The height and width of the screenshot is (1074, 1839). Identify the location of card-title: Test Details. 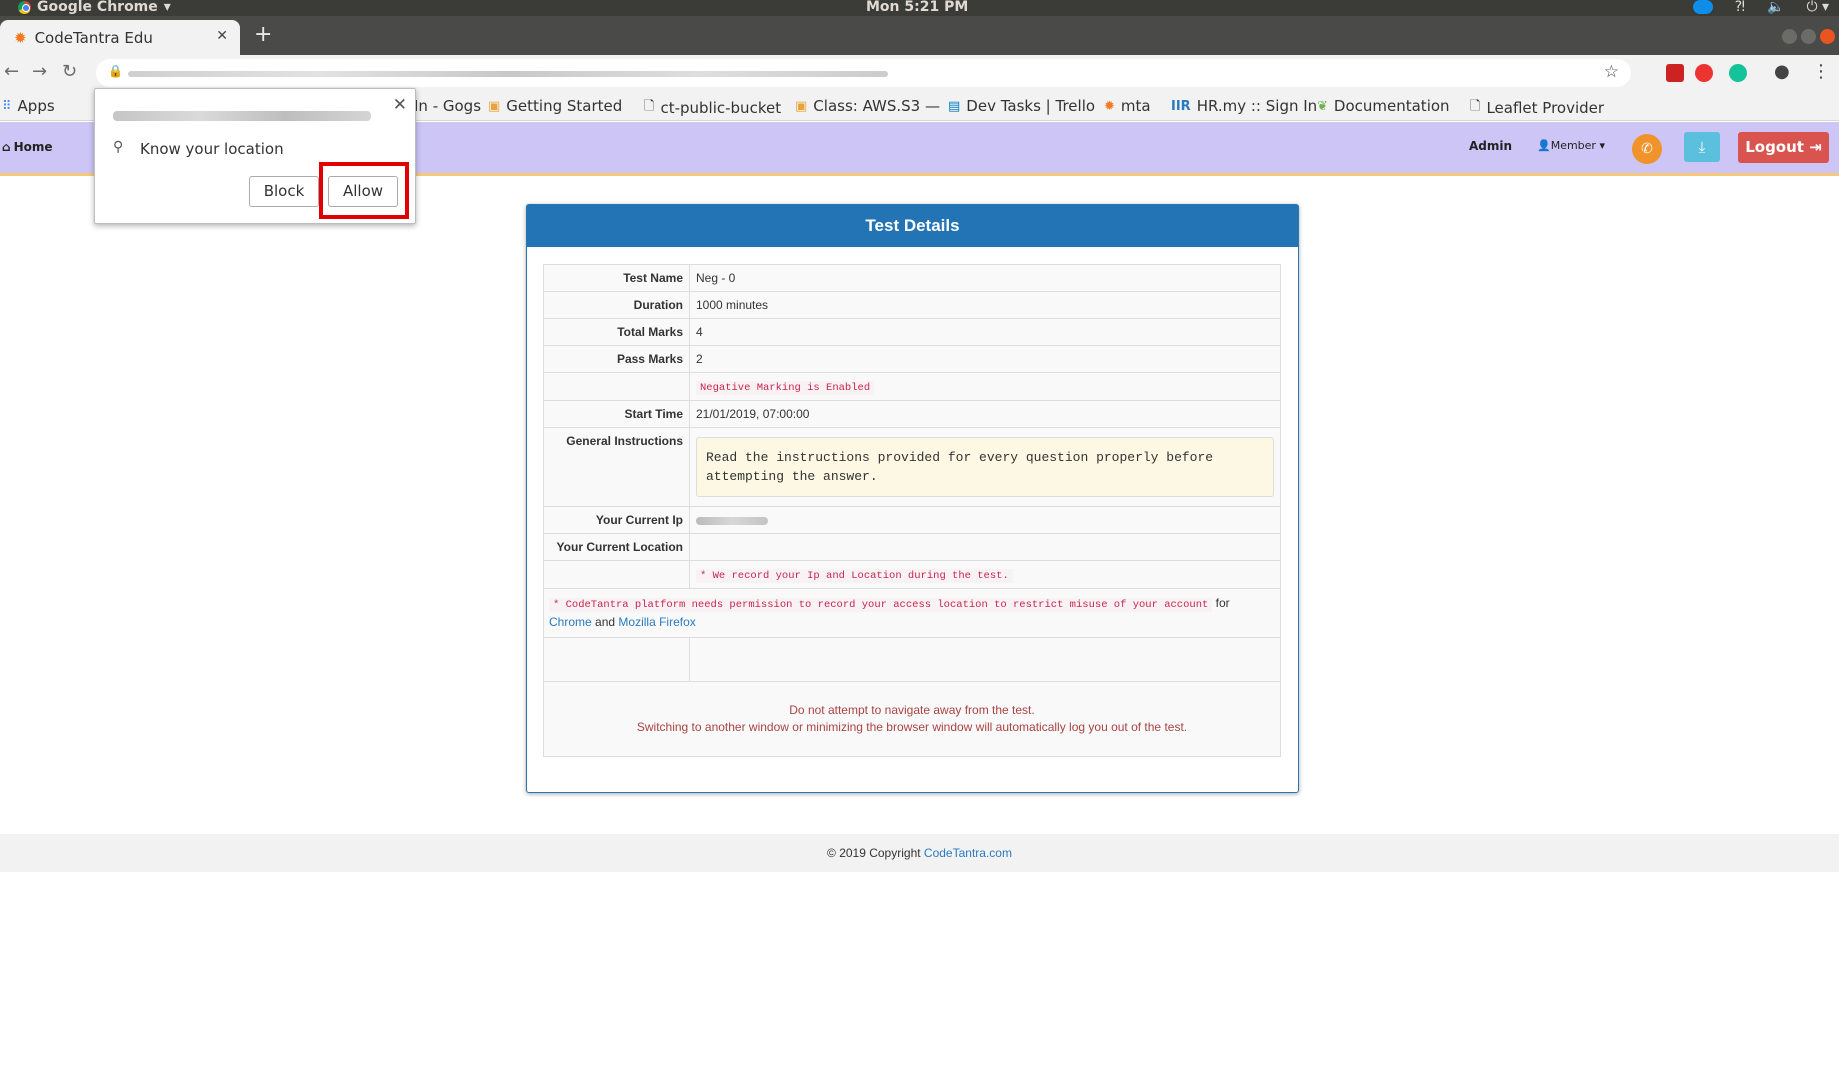
(912, 226).